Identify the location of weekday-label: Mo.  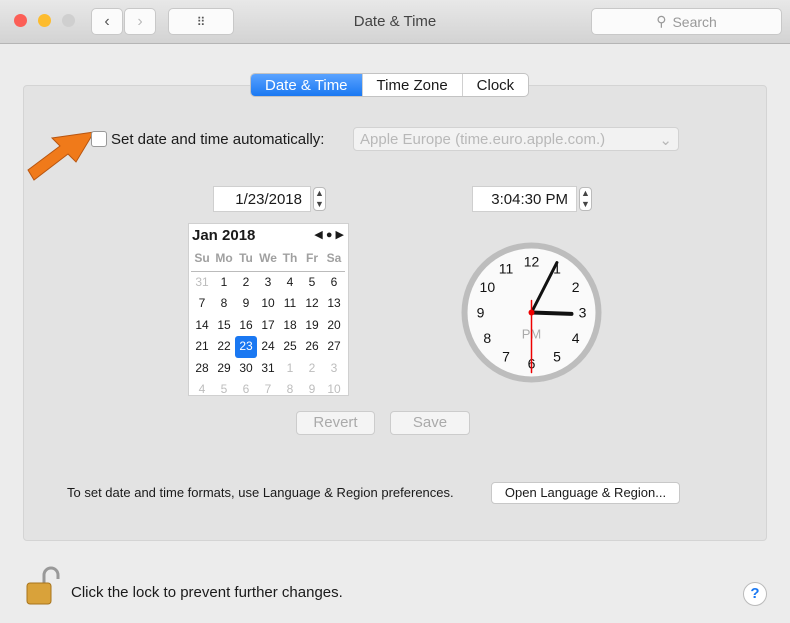
(224, 261).